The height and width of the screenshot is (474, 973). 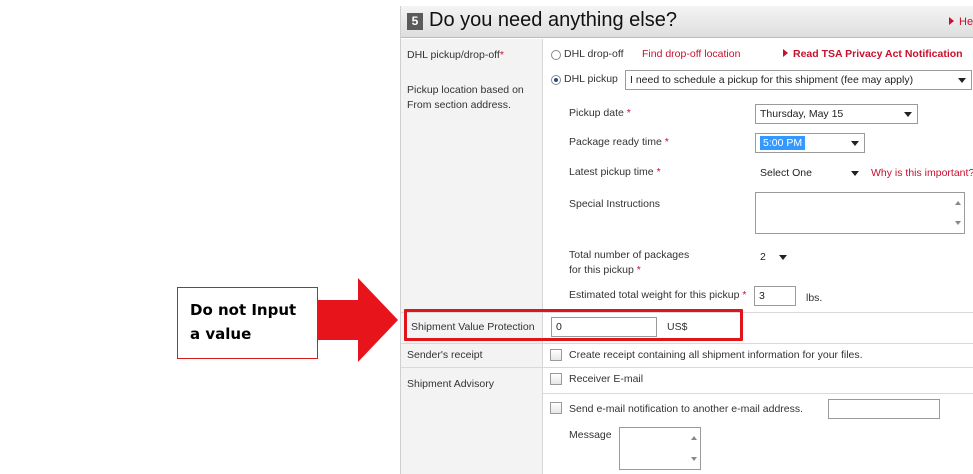 What do you see at coordinates (553, 20) in the screenshot?
I see `section-title: Do you need anything else?` at bounding box center [553, 20].